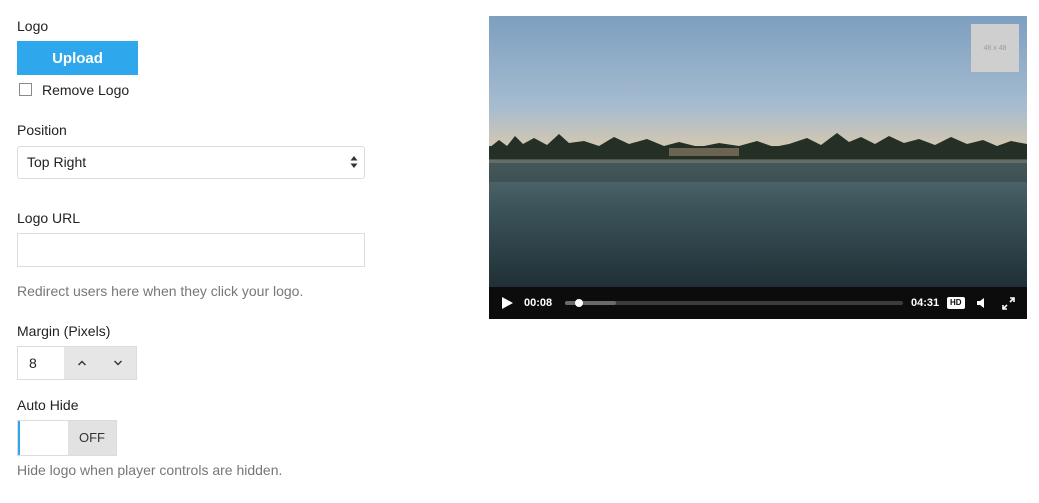 This screenshot has width=1039, height=503. I want to click on fullscreen-button, so click(1008, 303).